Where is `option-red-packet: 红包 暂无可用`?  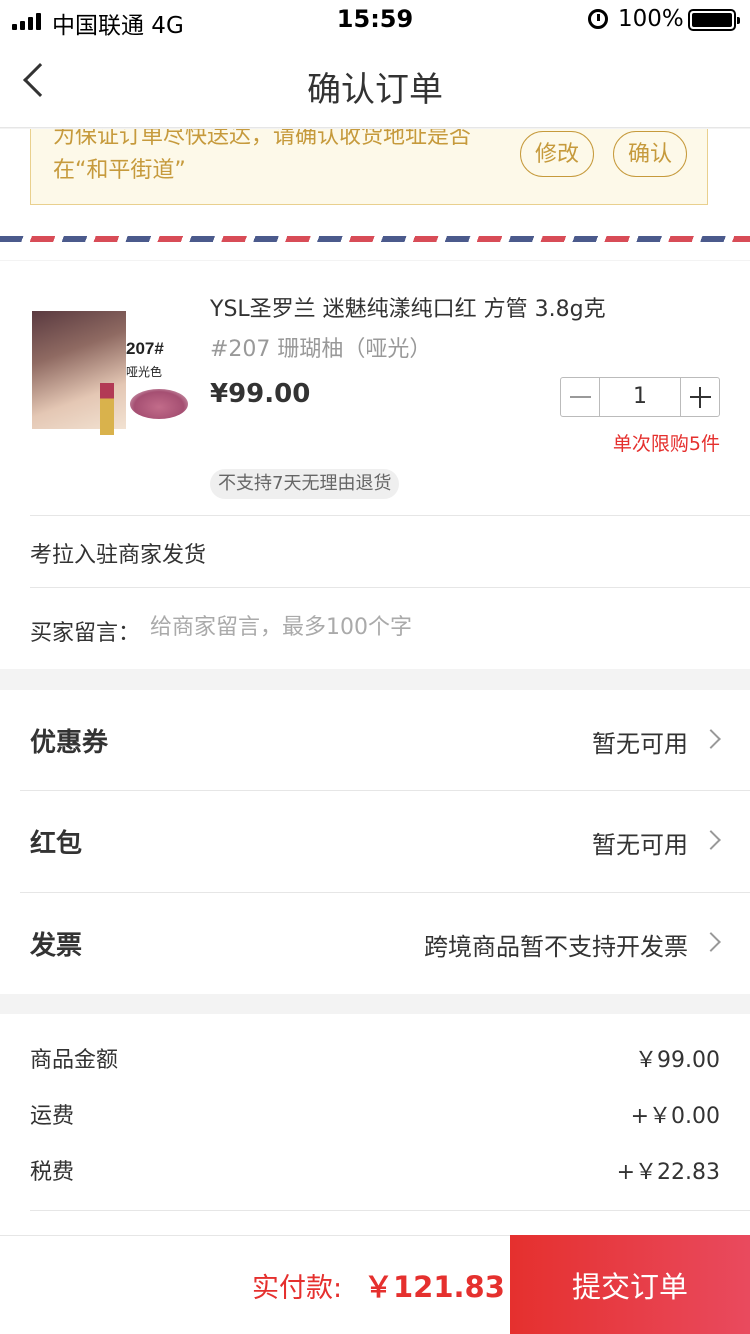
option-red-packet: 红包 暂无可用 is located at coordinates (375, 841).